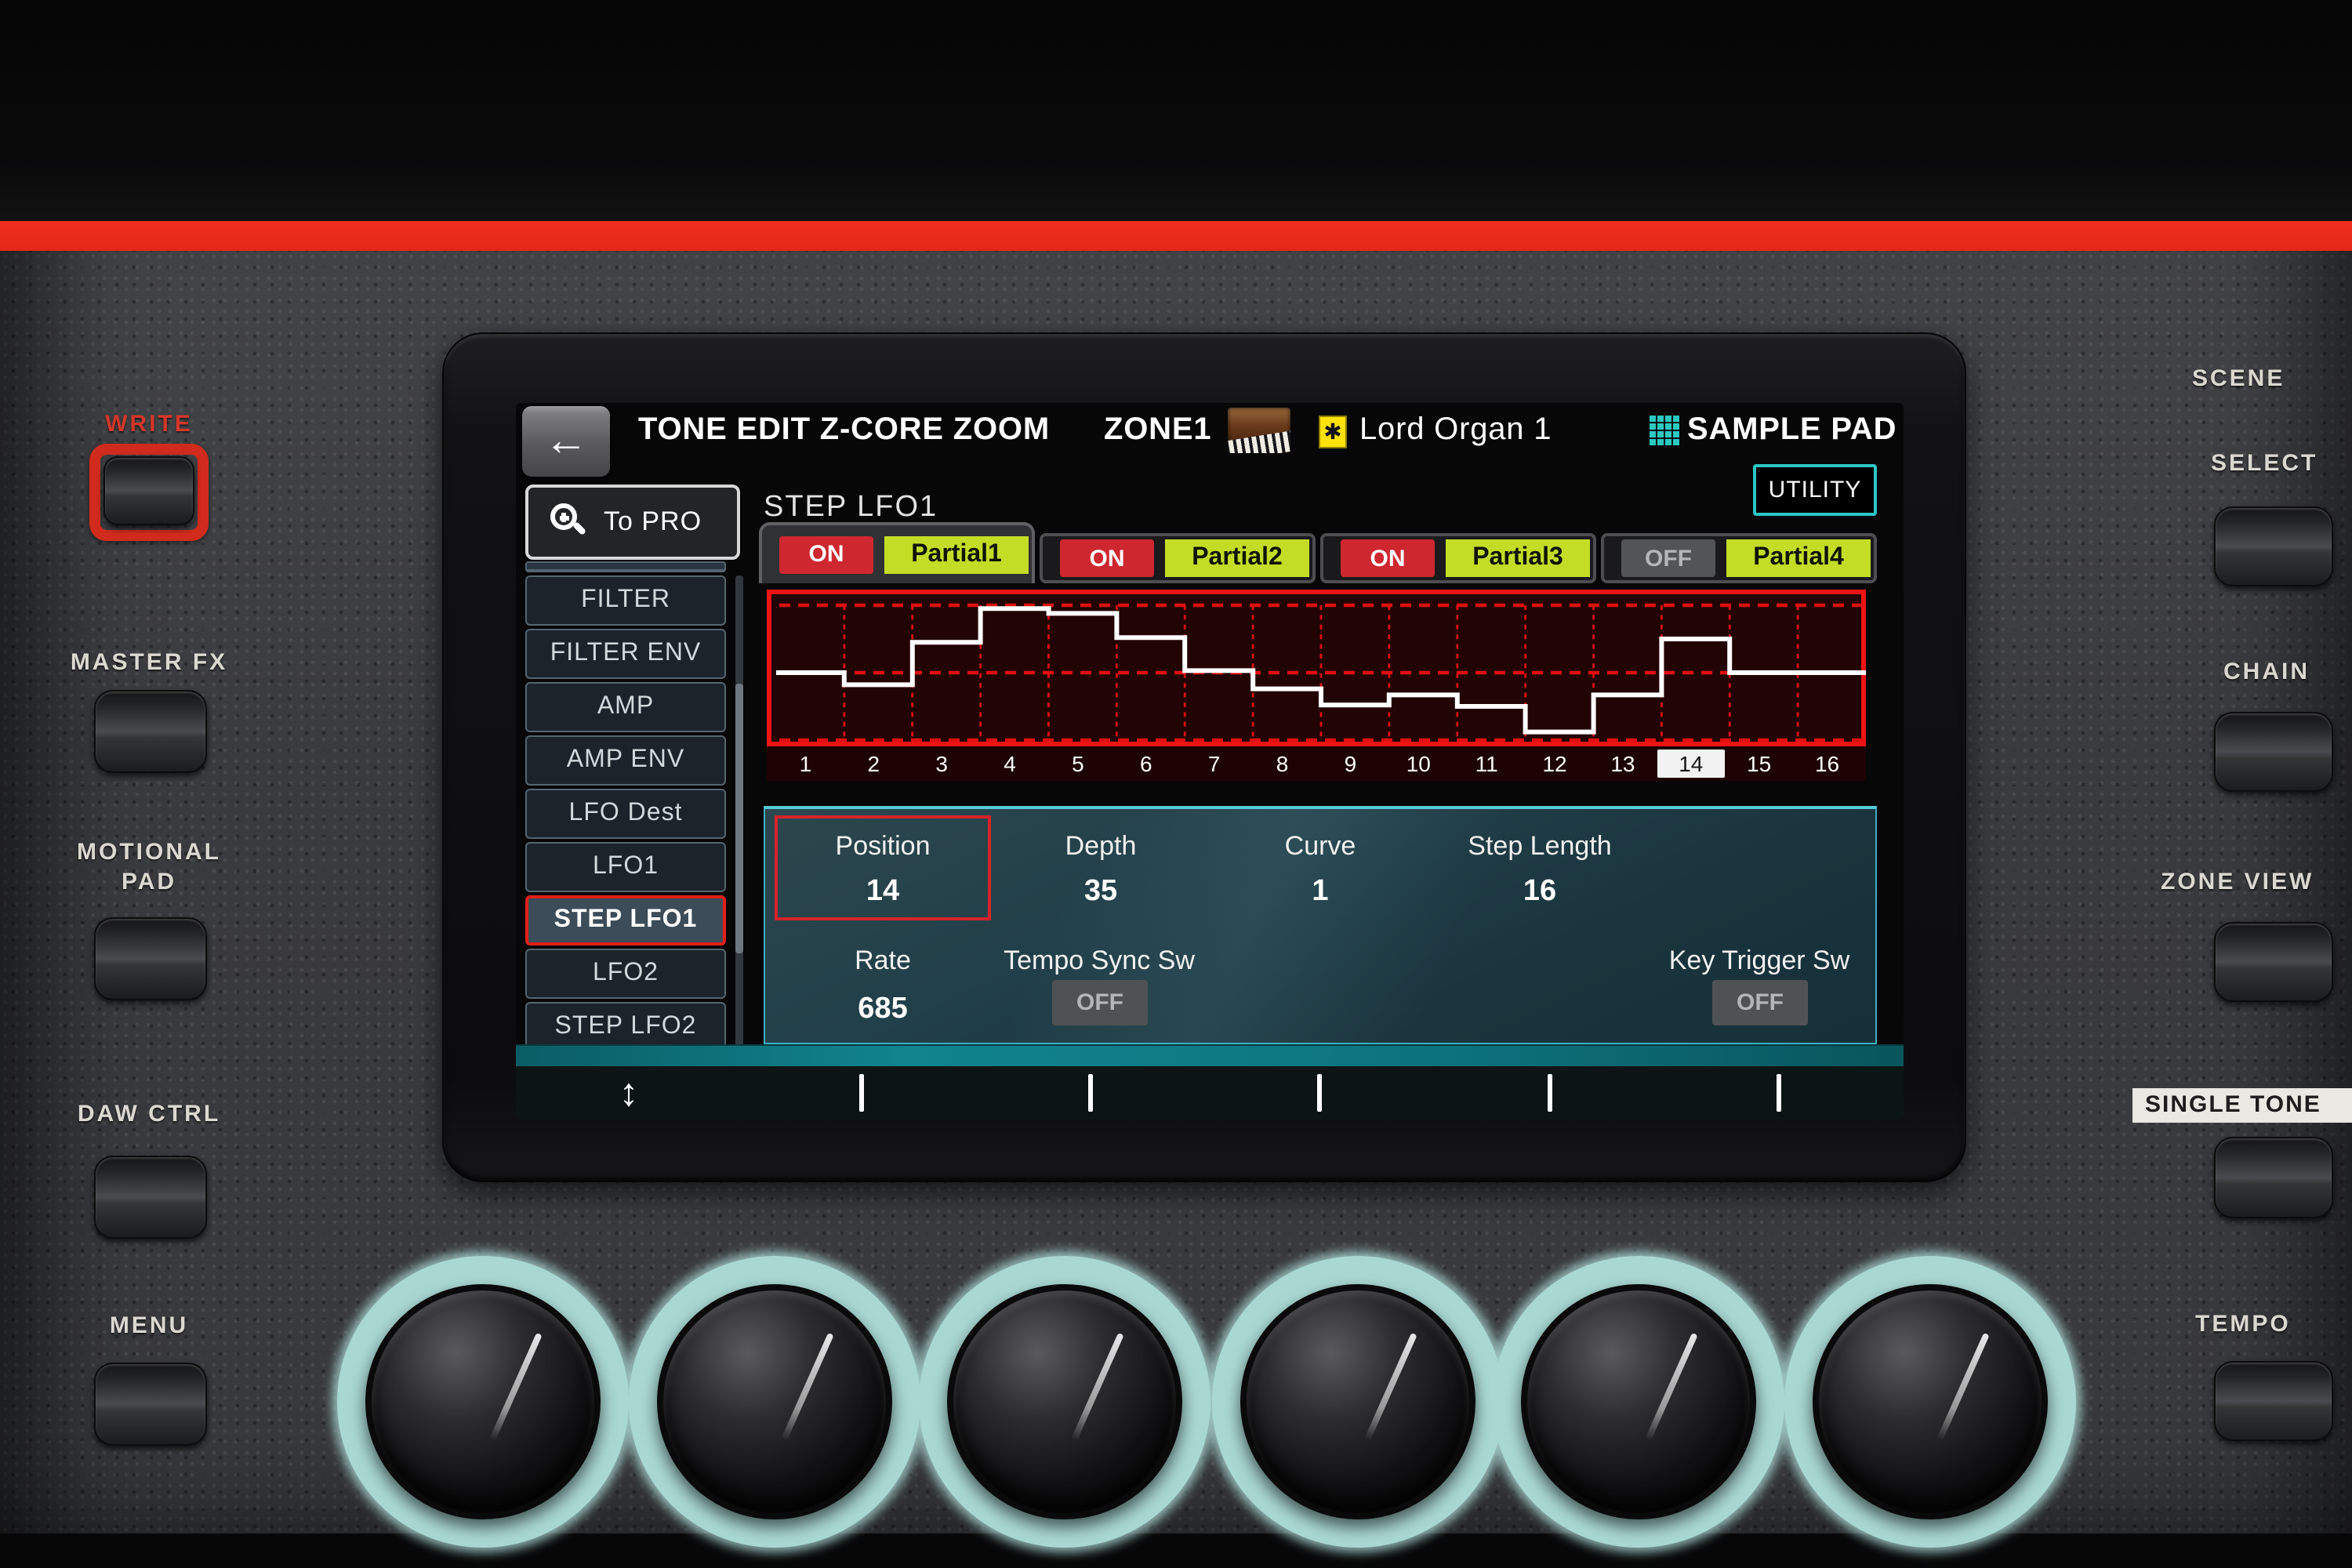  I want to click on sidebar-item-lfo2: LFO2, so click(625, 974).